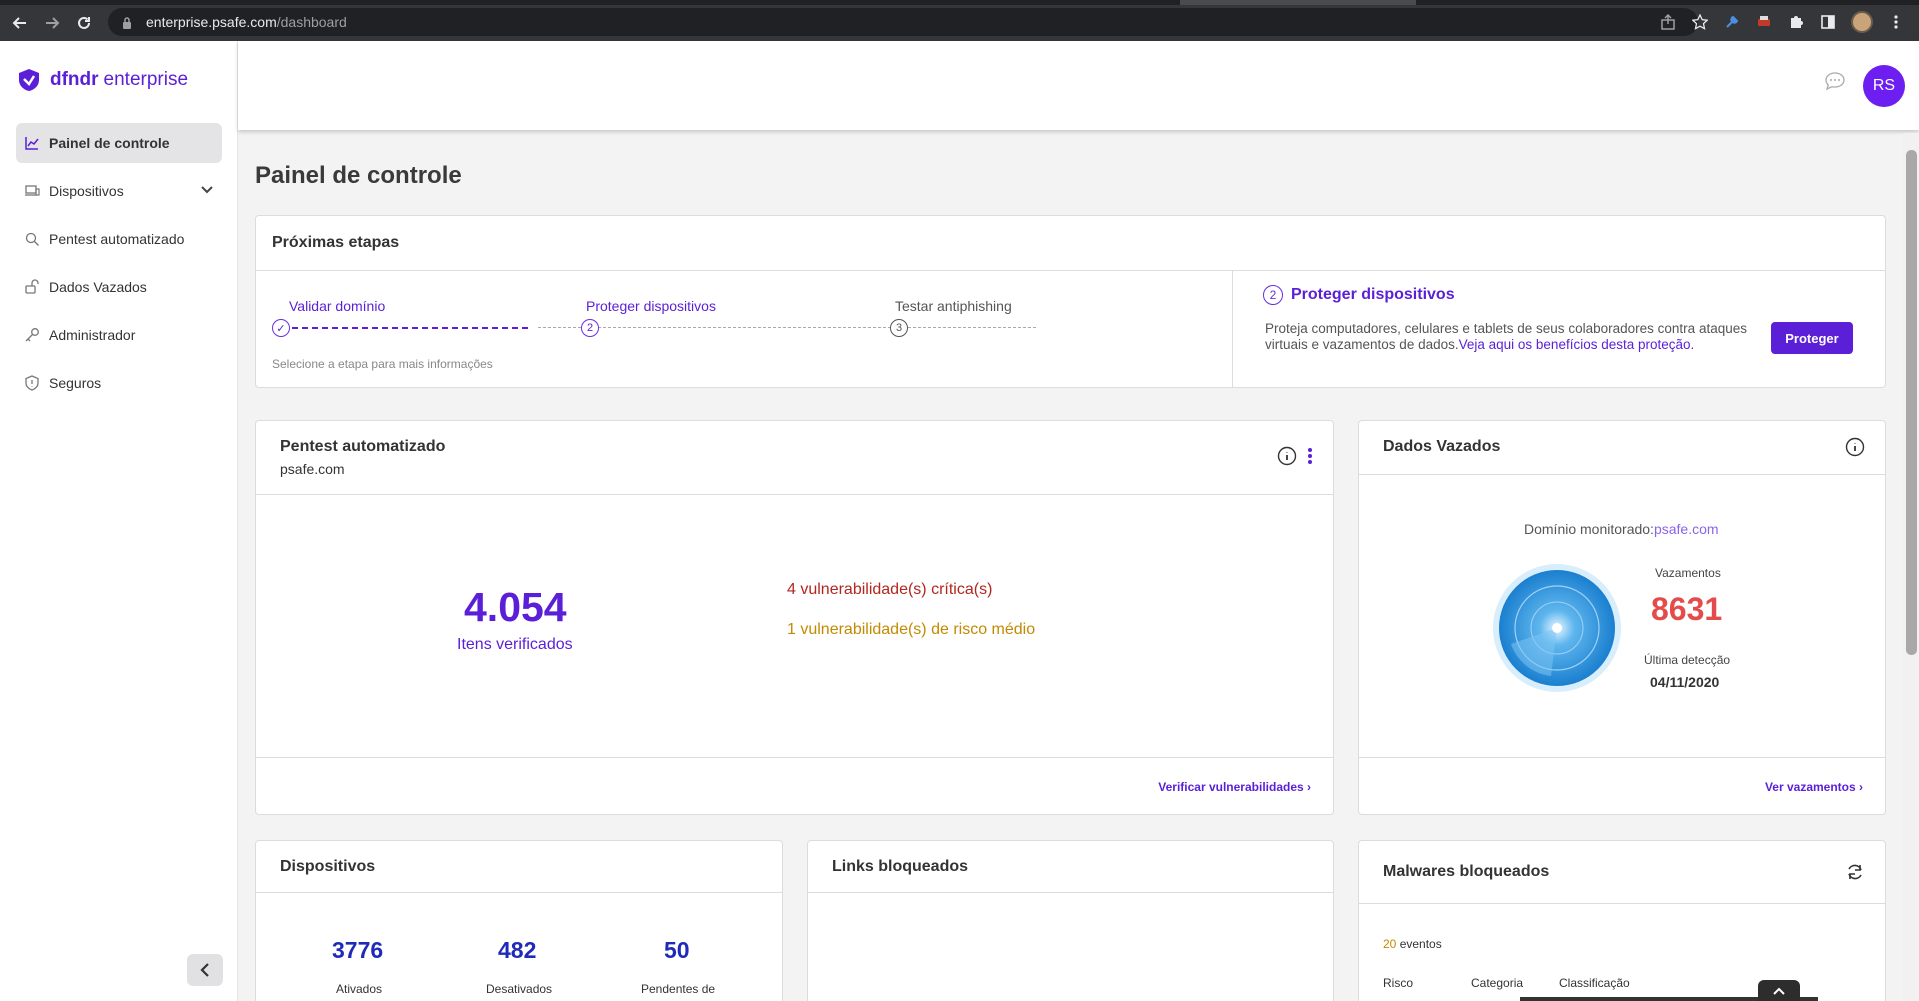  What do you see at coordinates (1497, 983) in the screenshot?
I see `column-header-categoria: Categoria` at bounding box center [1497, 983].